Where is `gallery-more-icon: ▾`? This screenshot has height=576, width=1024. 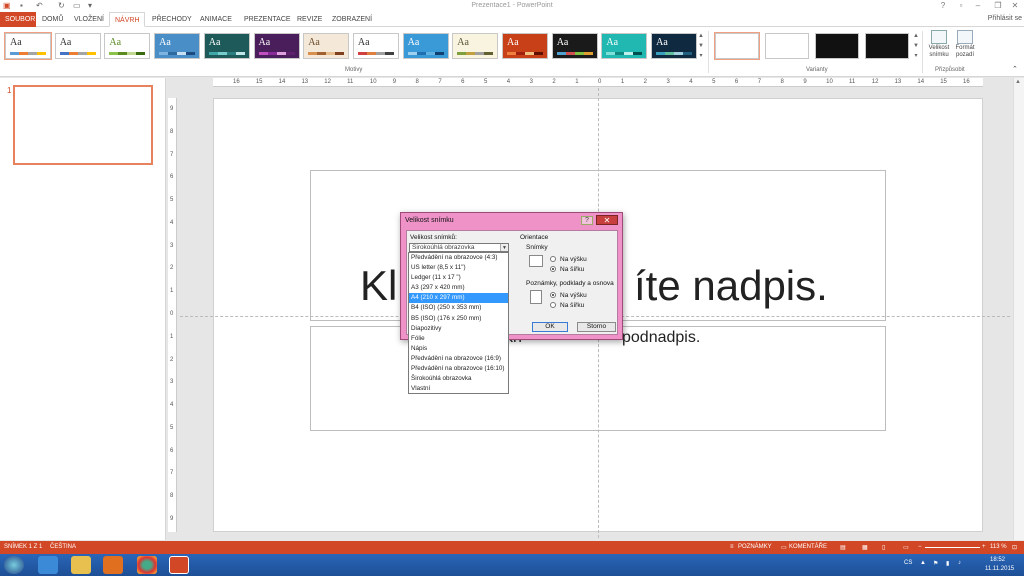
gallery-more-icon: ▾ is located at coordinates (701, 56).